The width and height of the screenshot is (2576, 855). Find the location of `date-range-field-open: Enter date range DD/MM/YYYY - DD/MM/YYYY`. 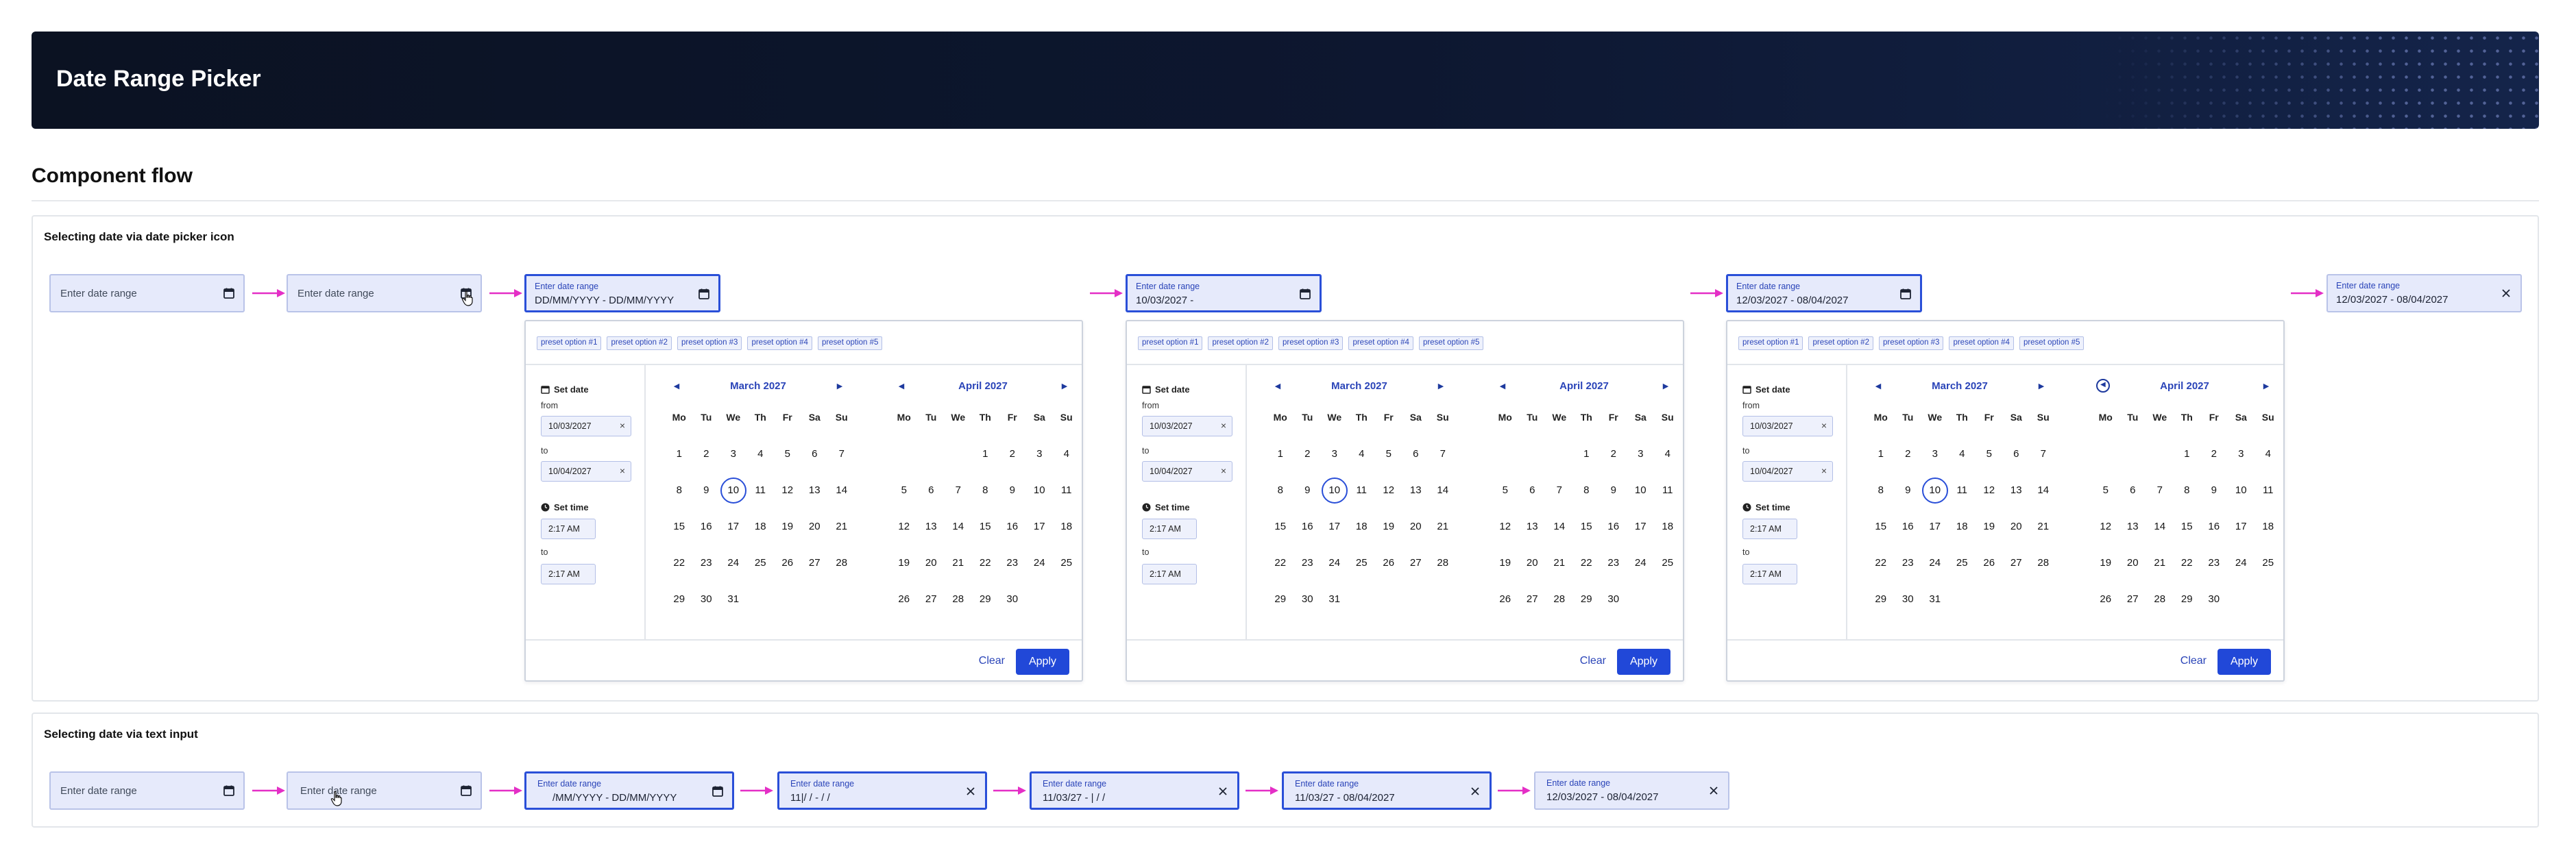

date-range-field-open: Enter date range DD/MM/YYYY - DD/MM/YYYY is located at coordinates (622, 293).